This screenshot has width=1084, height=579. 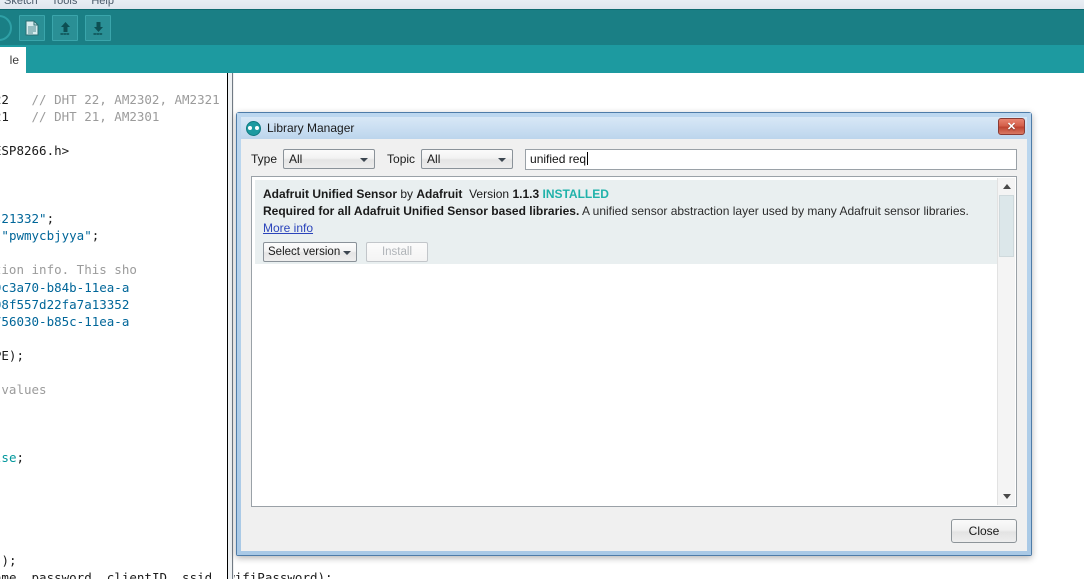 What do you see at coordinates (1006, 341) in the screenshot?
I see `results-scrollbar` at bounding box center [1006, 341].